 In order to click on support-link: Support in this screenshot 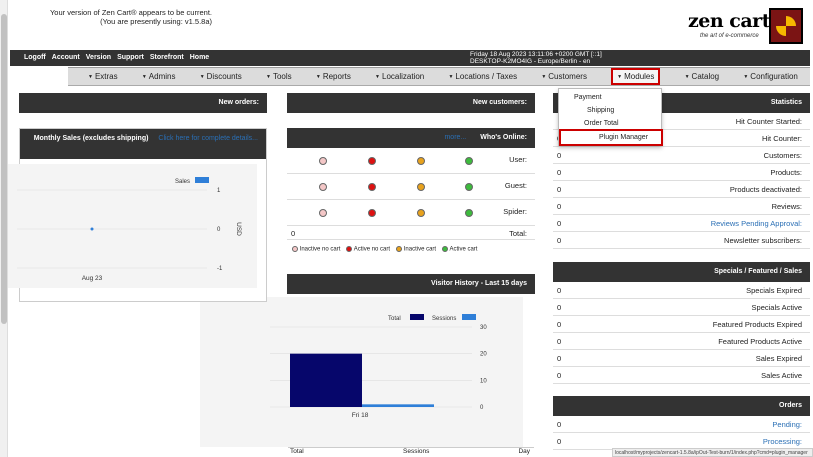, I will do `click(130, 57)`.